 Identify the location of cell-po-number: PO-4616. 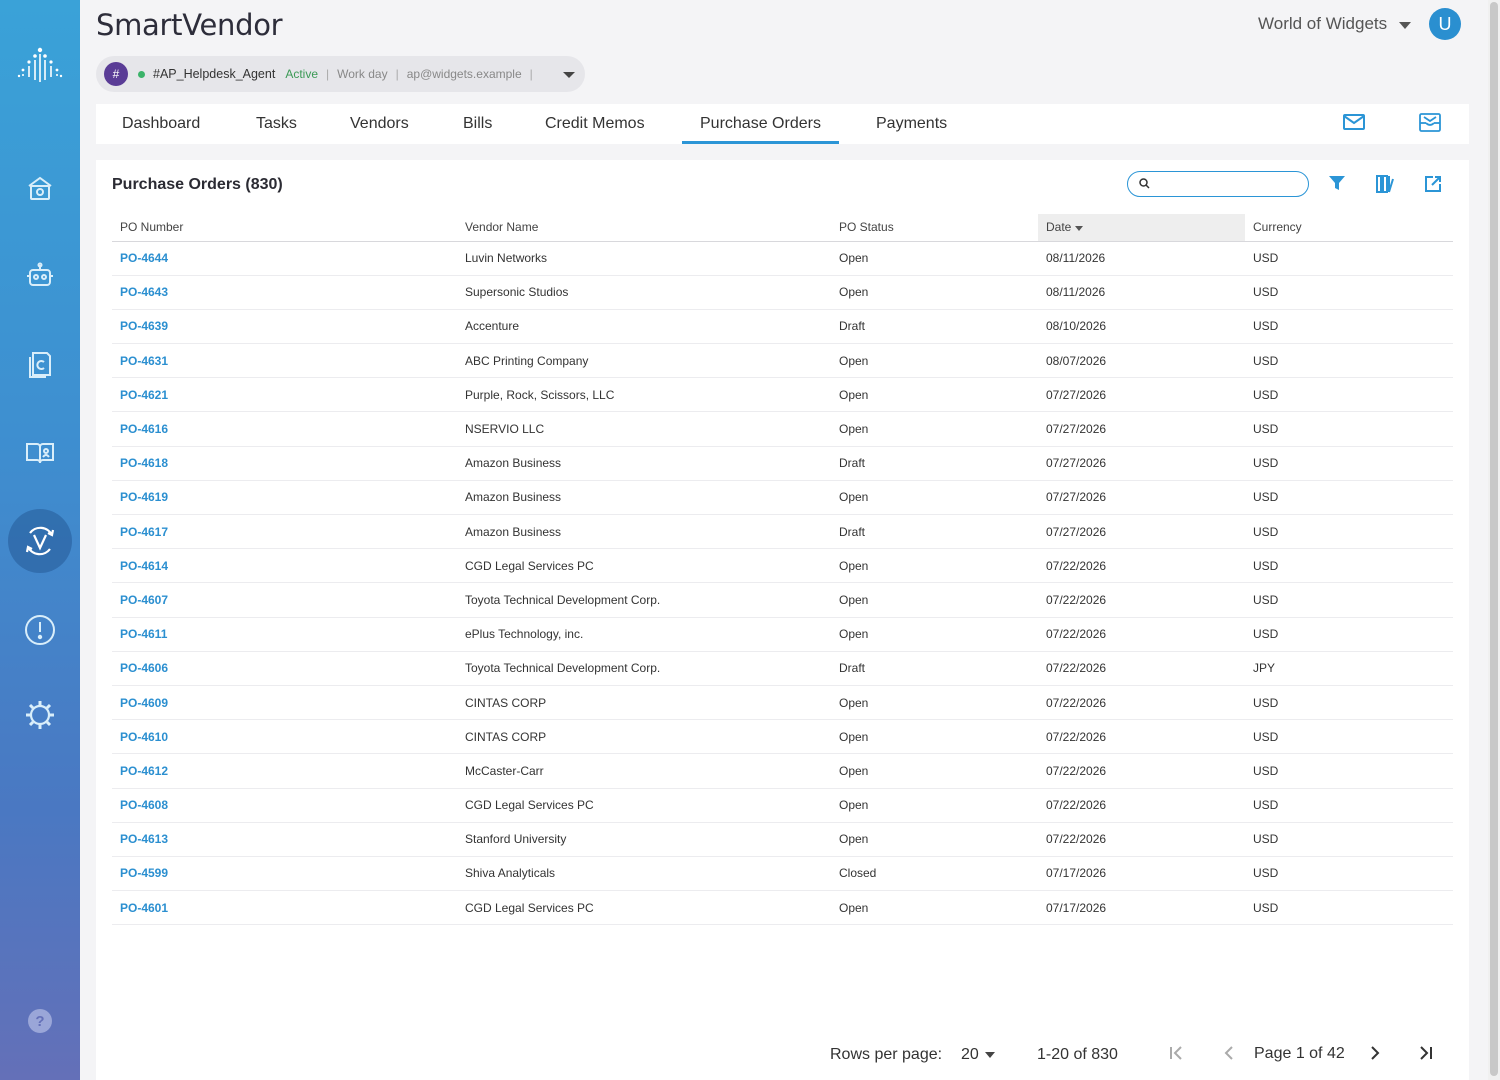
(284, 429).